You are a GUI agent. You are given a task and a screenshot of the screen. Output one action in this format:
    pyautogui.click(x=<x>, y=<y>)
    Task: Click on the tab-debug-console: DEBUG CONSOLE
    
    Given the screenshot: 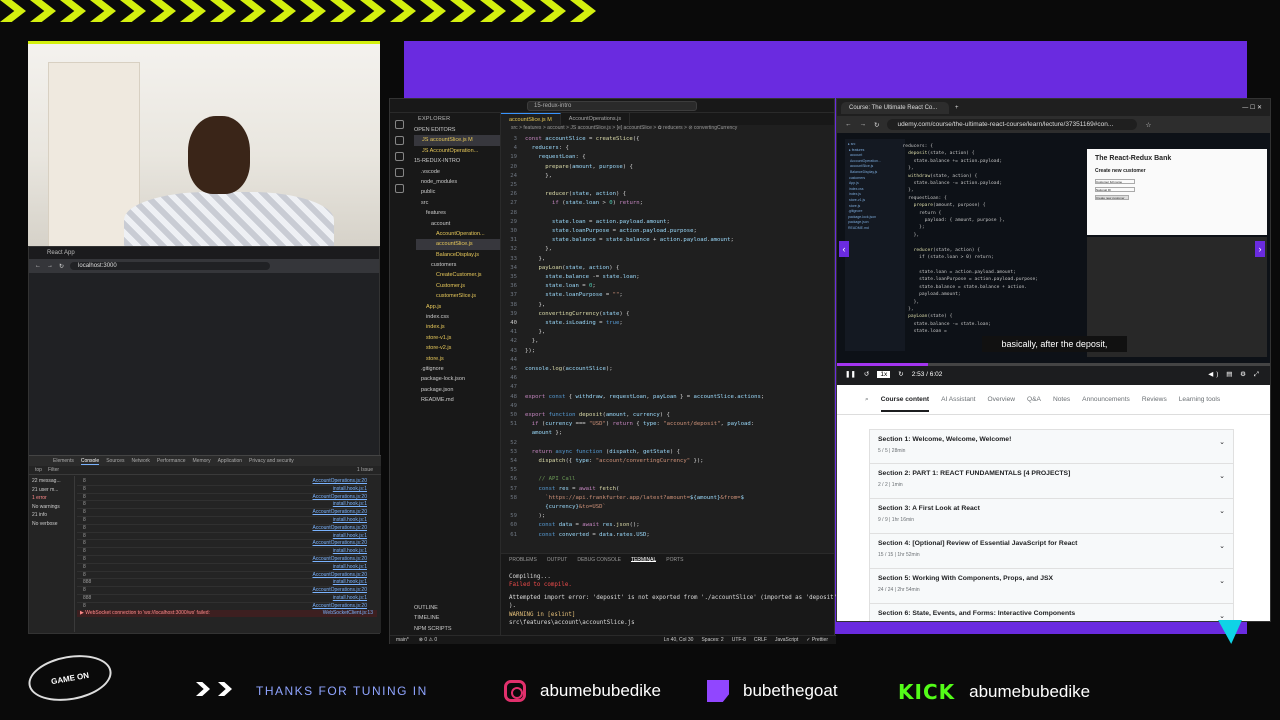 What is the action you would take?
    pyautogui.click(x=599, y=560)
    